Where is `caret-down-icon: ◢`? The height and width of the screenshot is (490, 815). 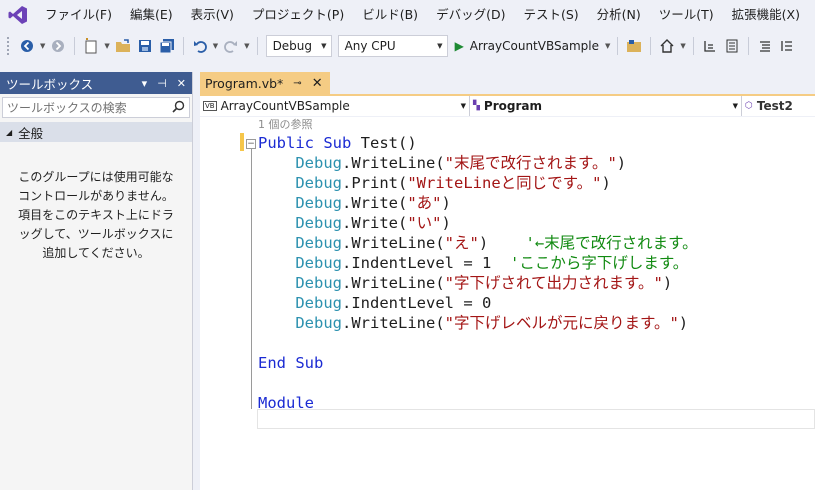 caret-down-icon: ◢ is located at coordinates (9, 132).